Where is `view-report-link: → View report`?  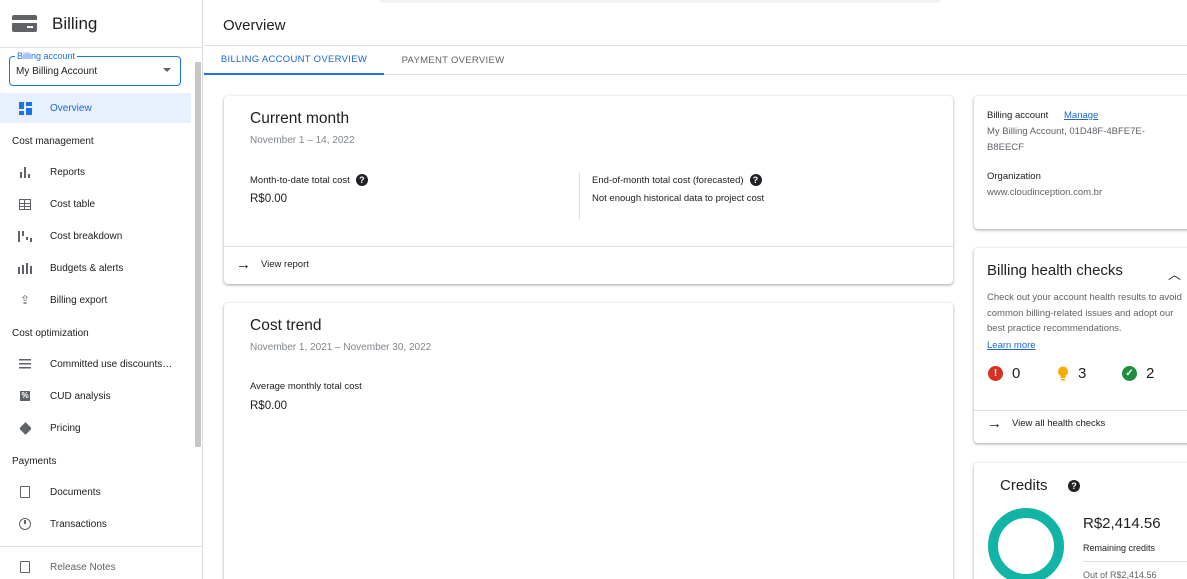 view-report-link: → View report is located at coordinates (272, 264).